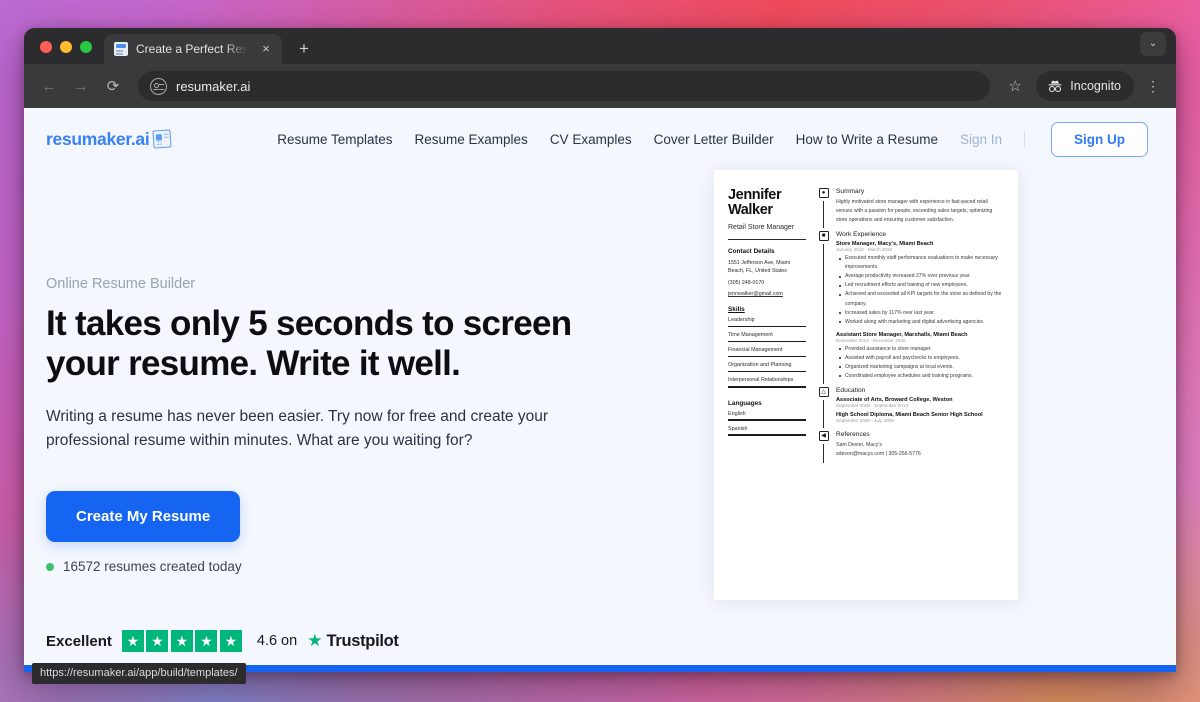  I want to click on skill-item: Interpersonal Relationships, so click(767, 382).